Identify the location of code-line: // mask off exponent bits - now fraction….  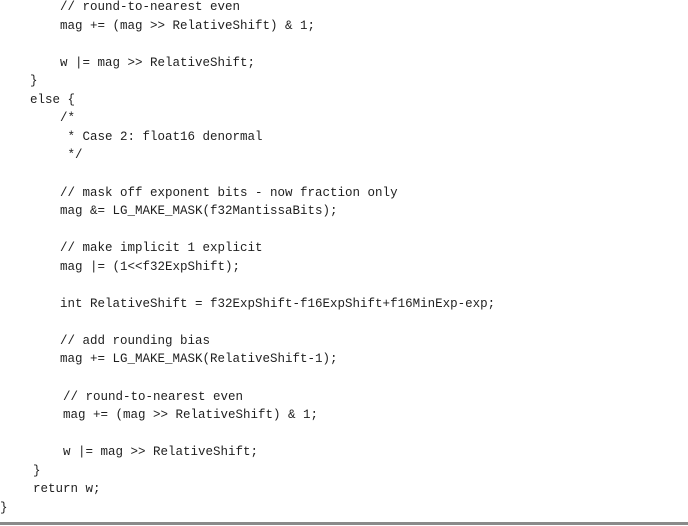
(199, 192).